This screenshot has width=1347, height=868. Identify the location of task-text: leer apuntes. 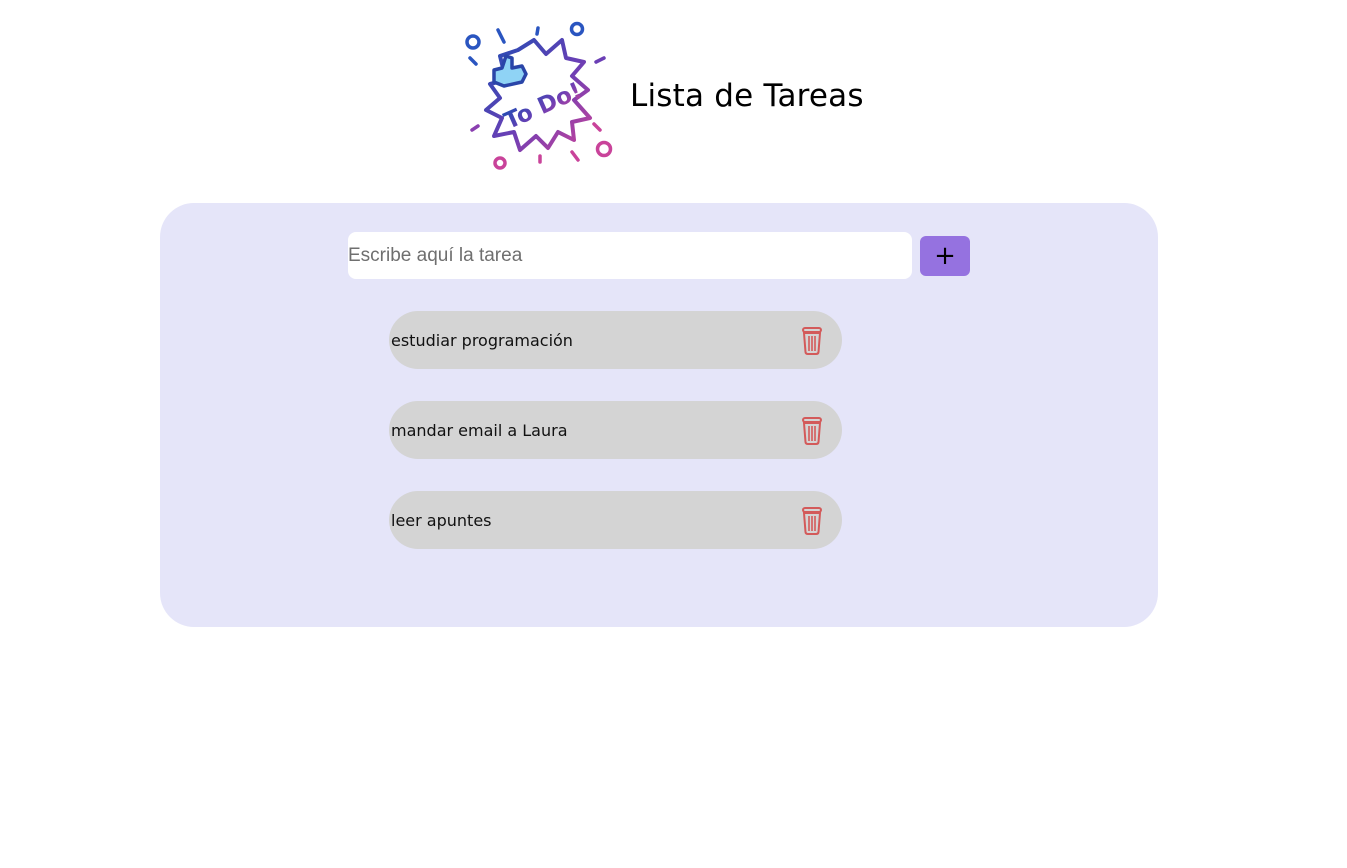
(441, 520).